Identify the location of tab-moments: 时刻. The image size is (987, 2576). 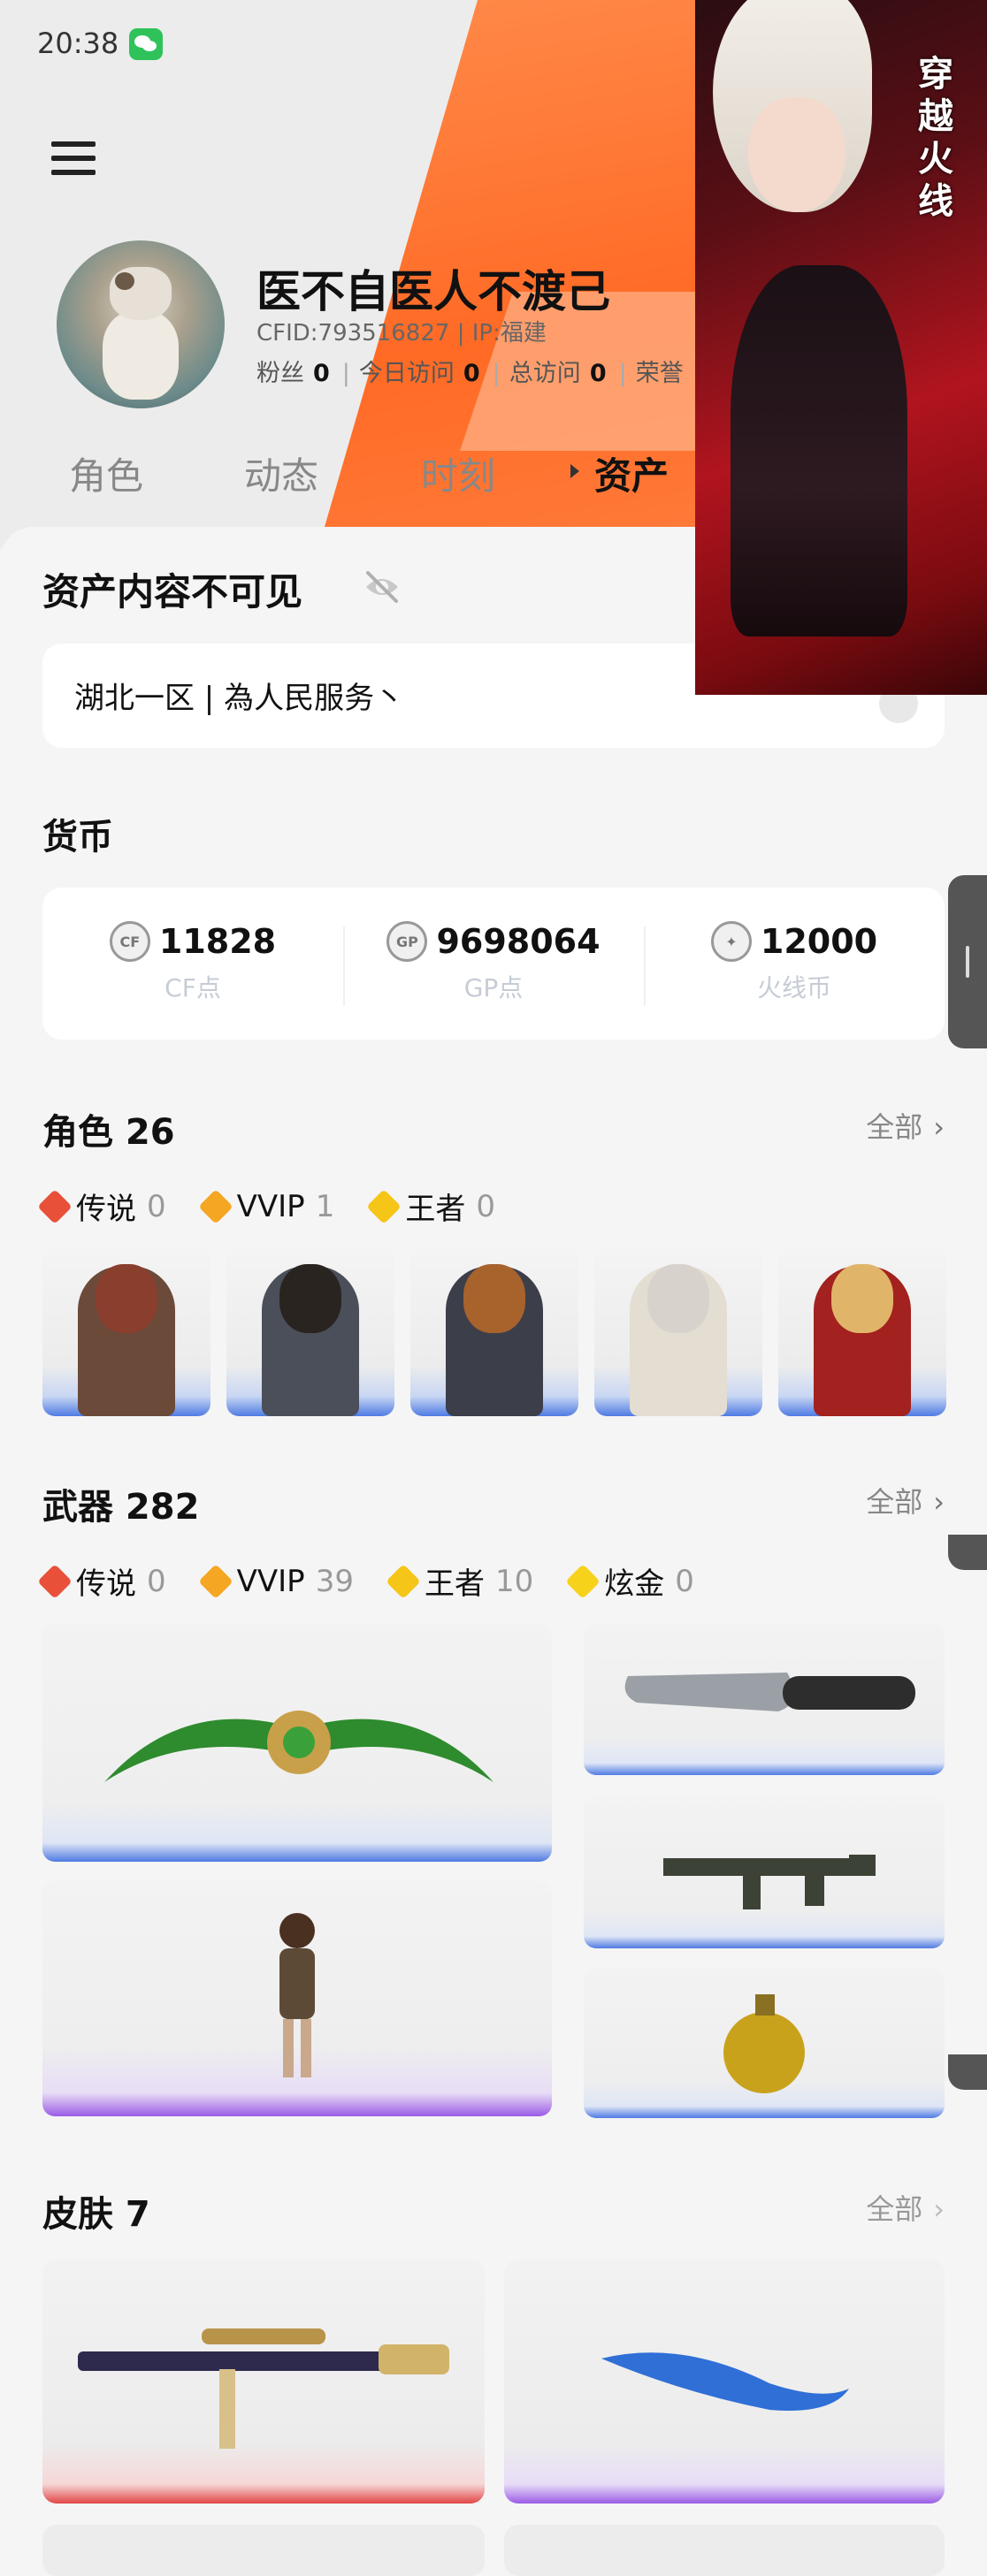
(458, 473).